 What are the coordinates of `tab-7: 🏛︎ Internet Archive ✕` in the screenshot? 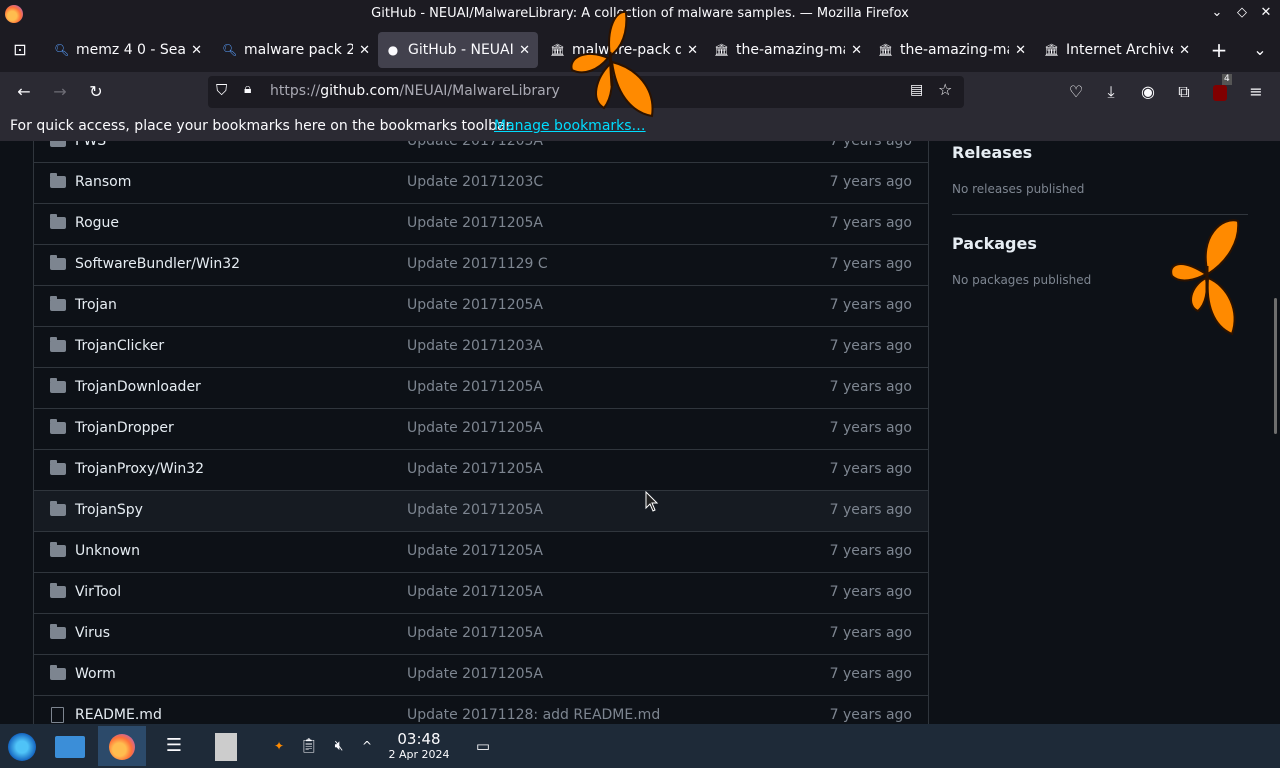 It's located at (1117, 50).